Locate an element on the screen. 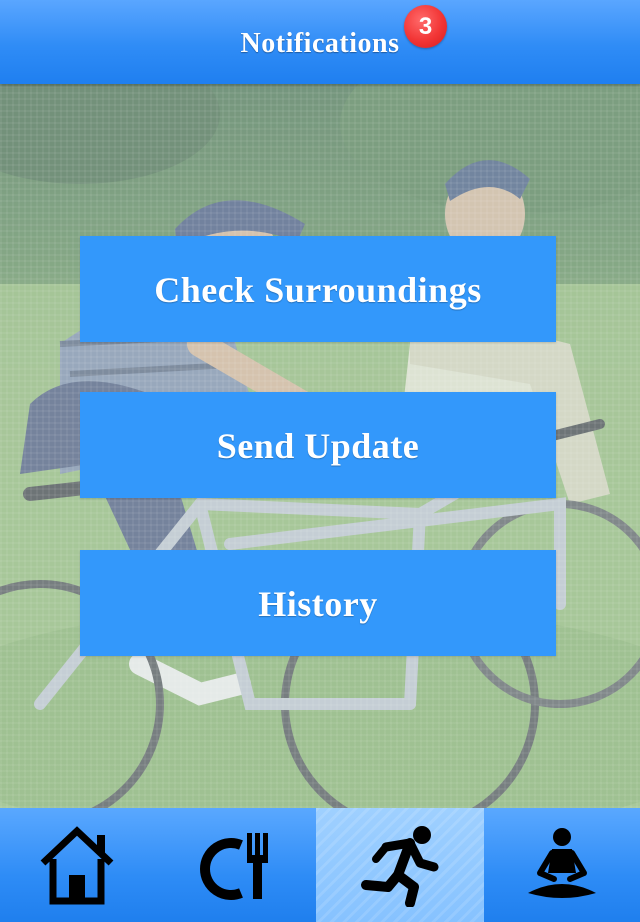  running-icon is located at coordinates (400, 866).